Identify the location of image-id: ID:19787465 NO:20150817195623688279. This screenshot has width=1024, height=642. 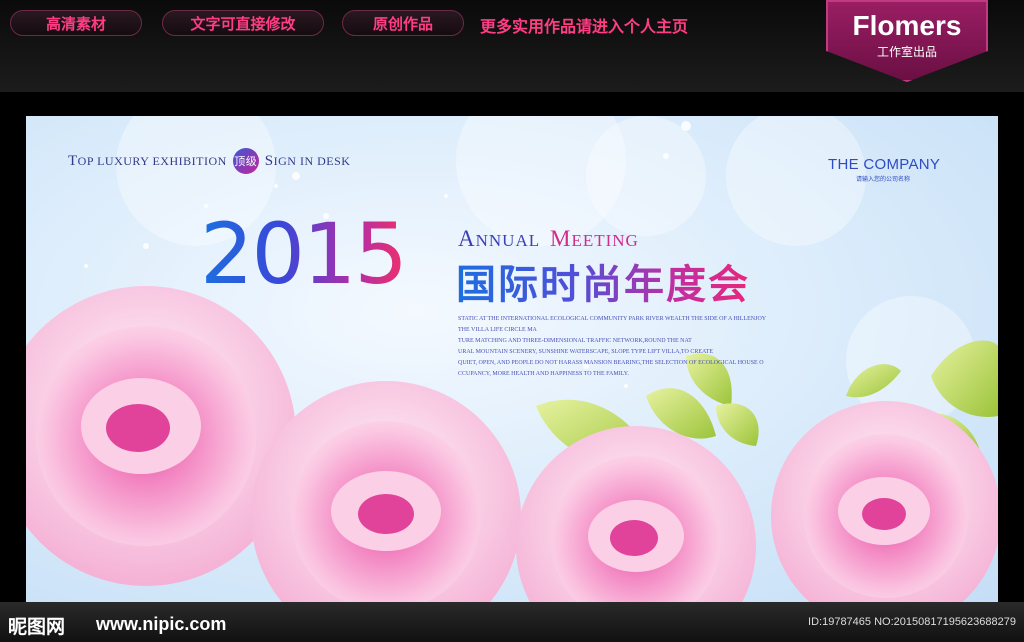
(912, 622).